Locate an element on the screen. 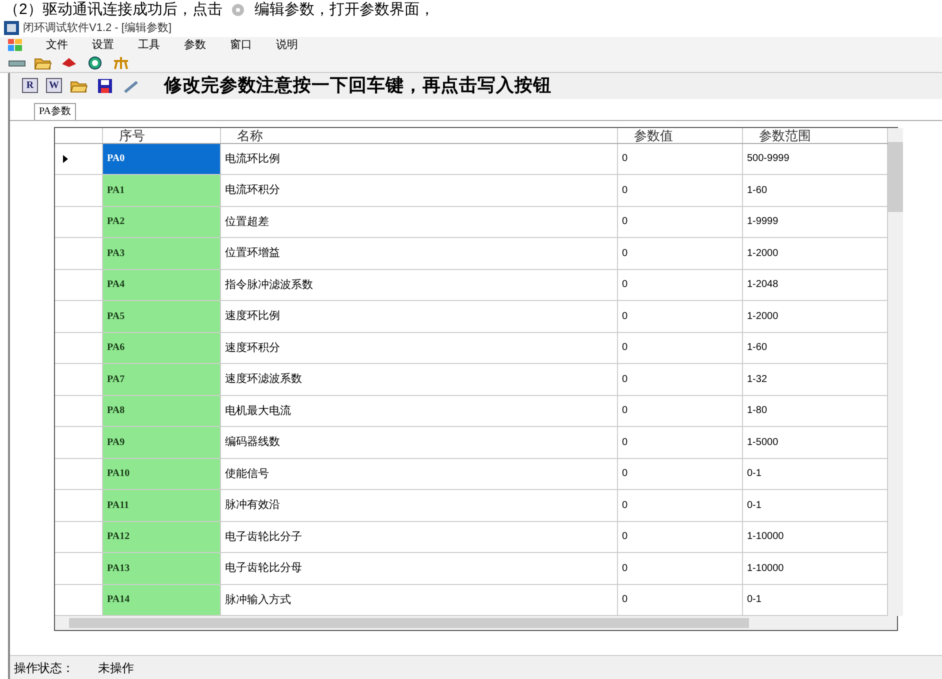 The image size is (942, 679). current-row-icon is located at coordinates (65, 158).